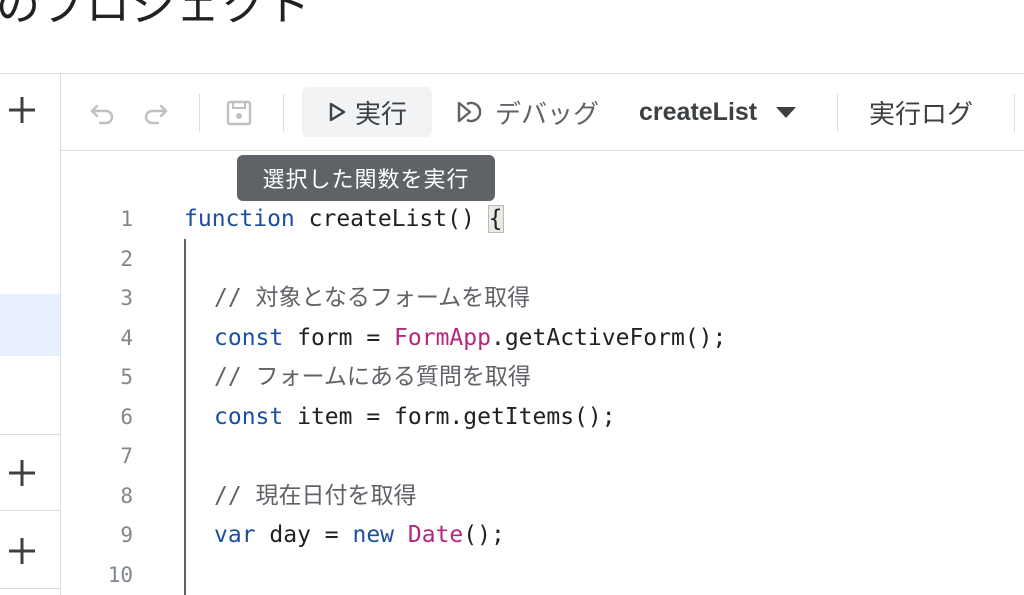 The height and width of the screenshot is (595, 1024). I want to click on line-number: 6, so click(126, 417).